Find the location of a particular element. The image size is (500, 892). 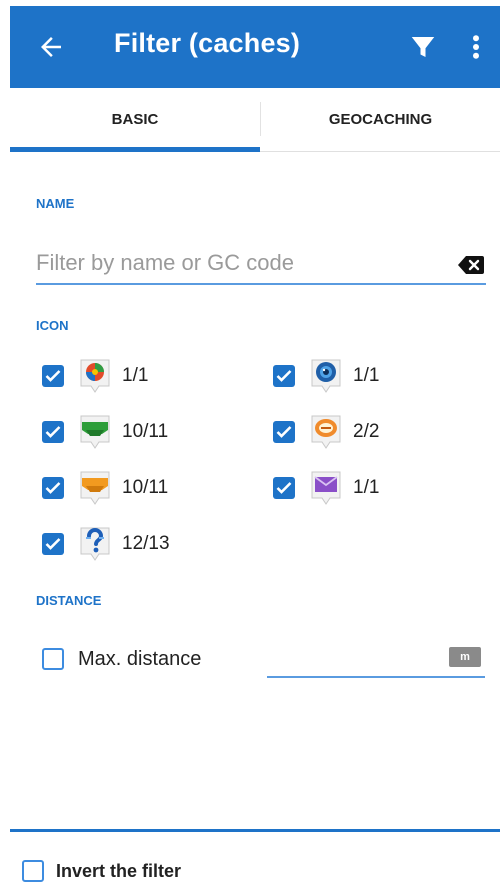

tab-geocaching: GEOCACHING is located at coordinates (380, 120).